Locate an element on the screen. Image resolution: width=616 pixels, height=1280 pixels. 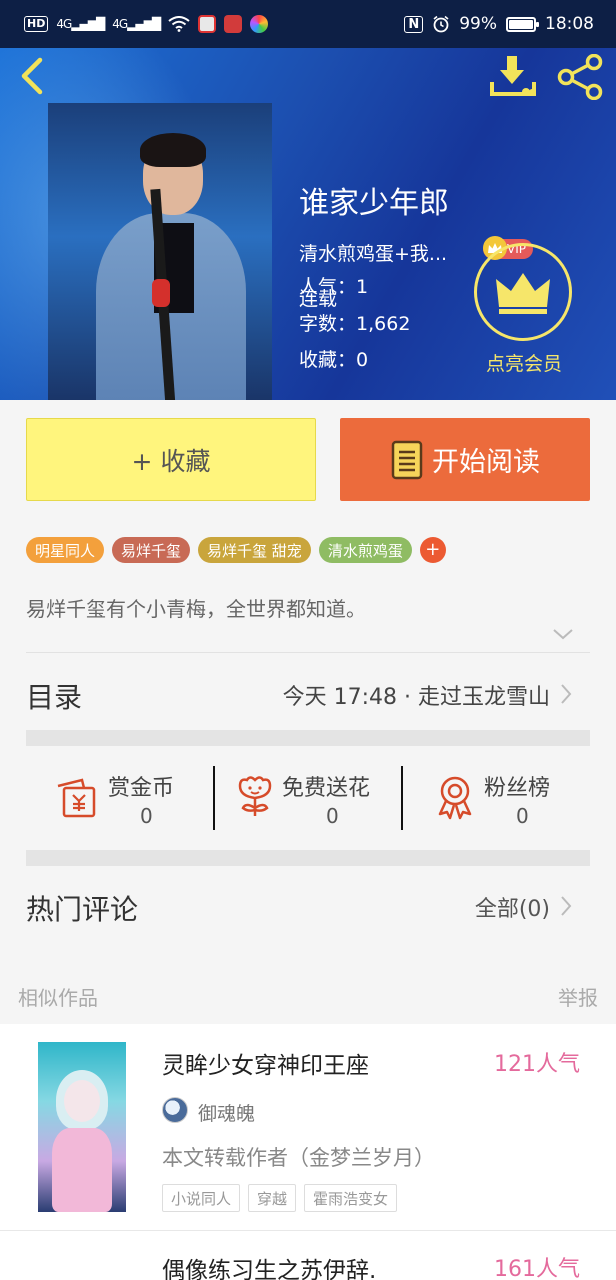
fan-ranking-button: 粉丝榜 0 is located at coordinates (510, 798).